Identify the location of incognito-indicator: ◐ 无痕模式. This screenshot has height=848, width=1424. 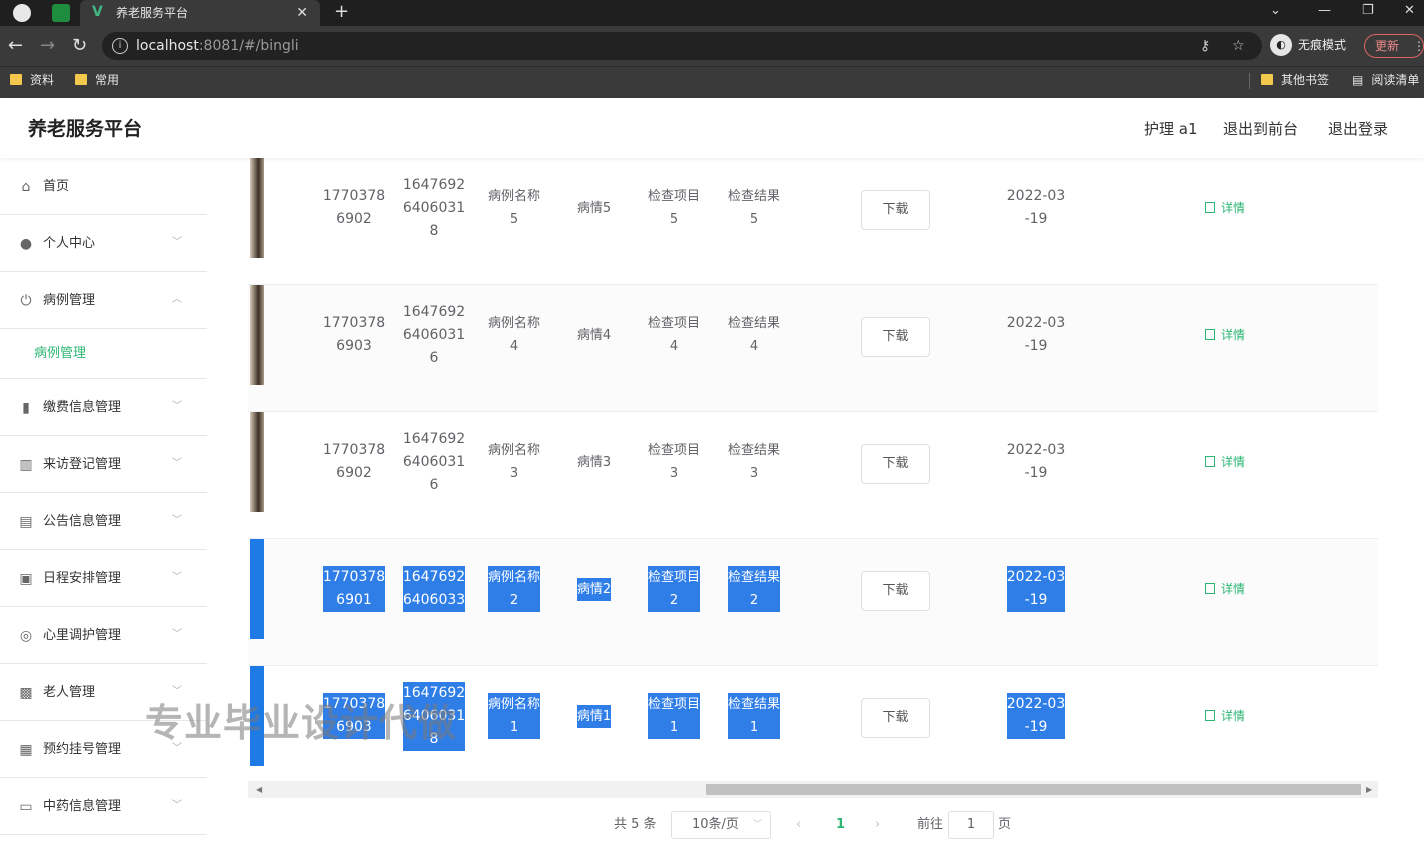
(1308, 45).